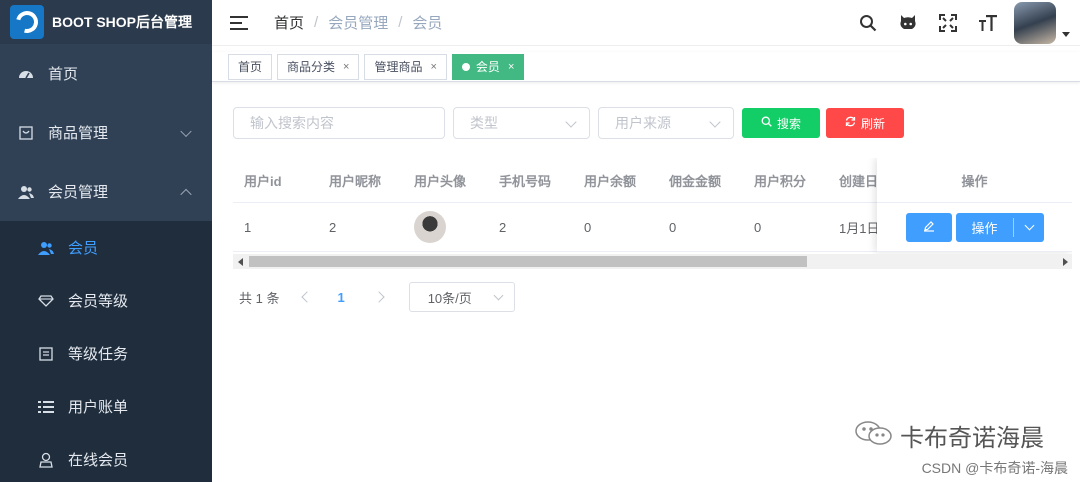 The image size is (1080, 482). I want to click on fixed-action-column: 操作 操作, so click(974, 205).